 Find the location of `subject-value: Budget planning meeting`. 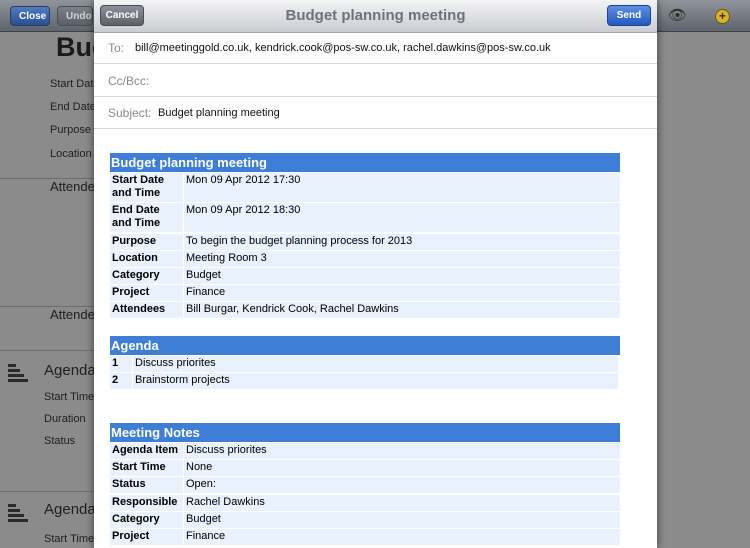

subject-value: Budget planning meeting is located at coordinates (219, 113).